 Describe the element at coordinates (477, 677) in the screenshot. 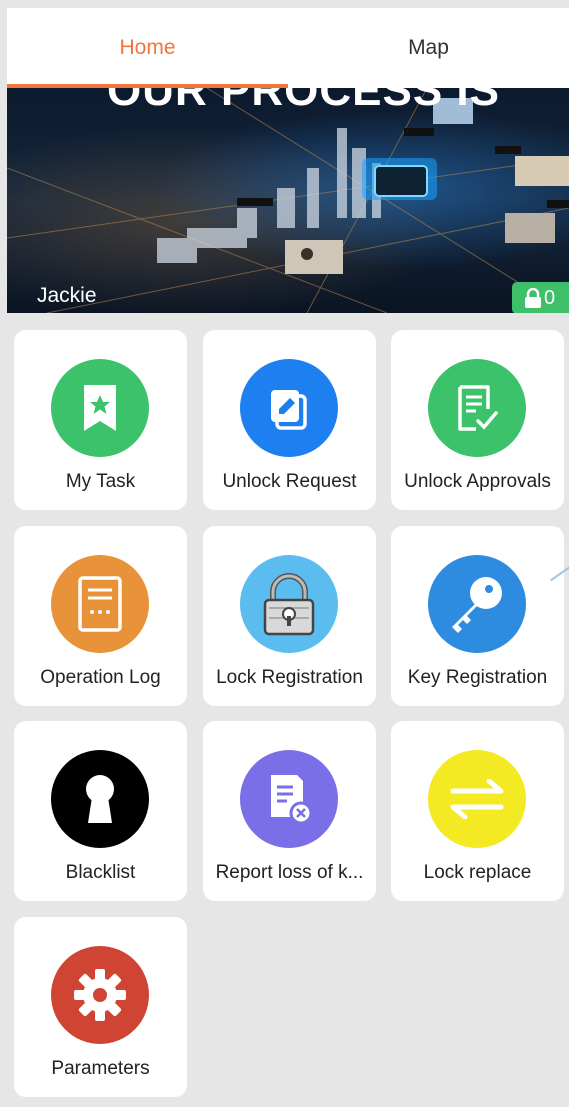

I see `menu-label: Key Registration` at that location.